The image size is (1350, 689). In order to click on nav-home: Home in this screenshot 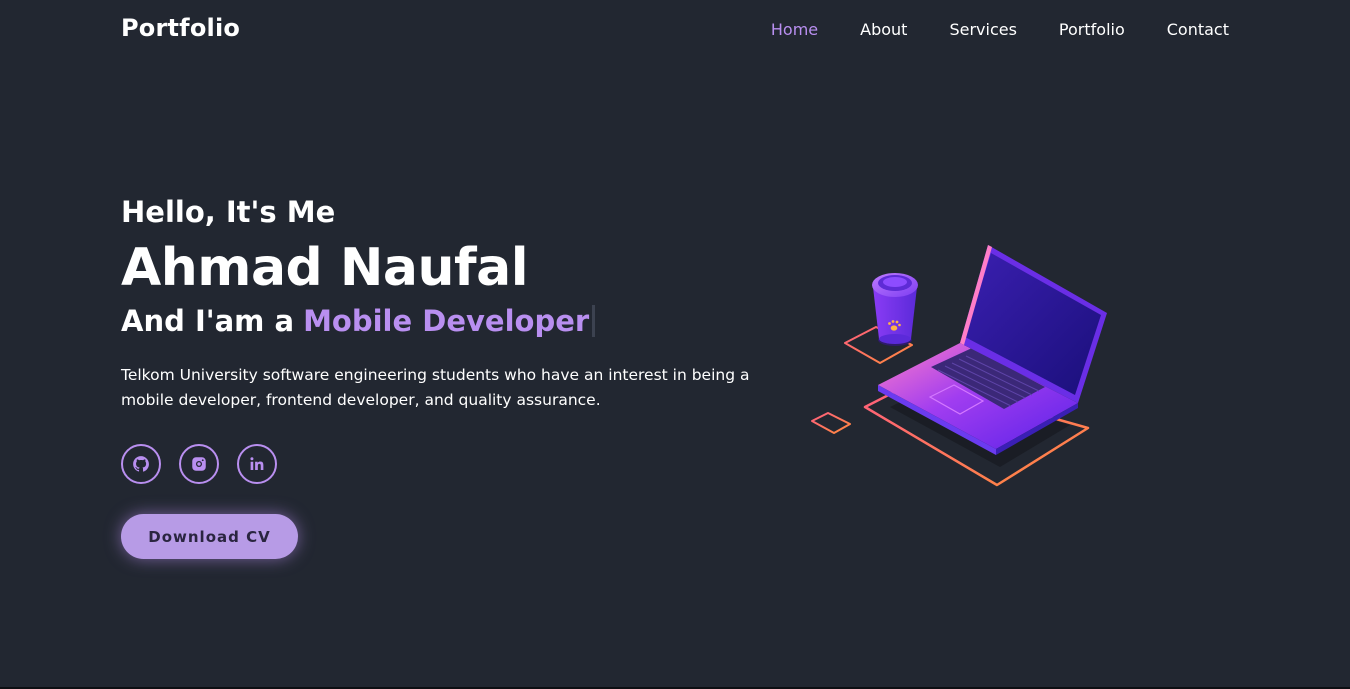, I will do `click(794, 29)`.